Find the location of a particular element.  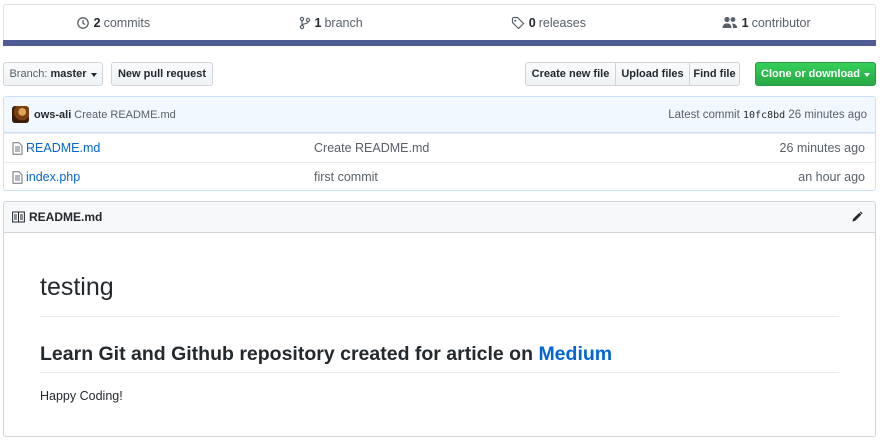

file-age: an hour ago is located at coordinates (831, 177).